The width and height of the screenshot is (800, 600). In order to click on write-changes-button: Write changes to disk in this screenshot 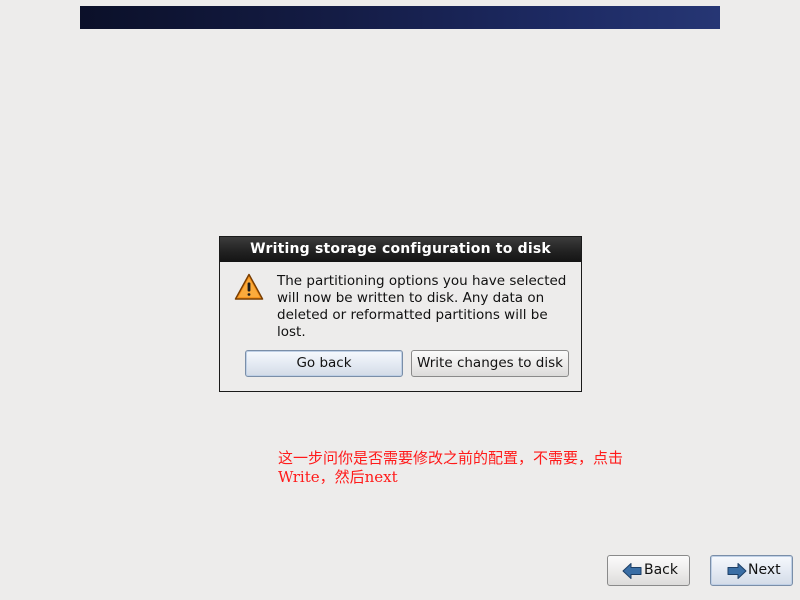, I will do `click(490, 363)`.